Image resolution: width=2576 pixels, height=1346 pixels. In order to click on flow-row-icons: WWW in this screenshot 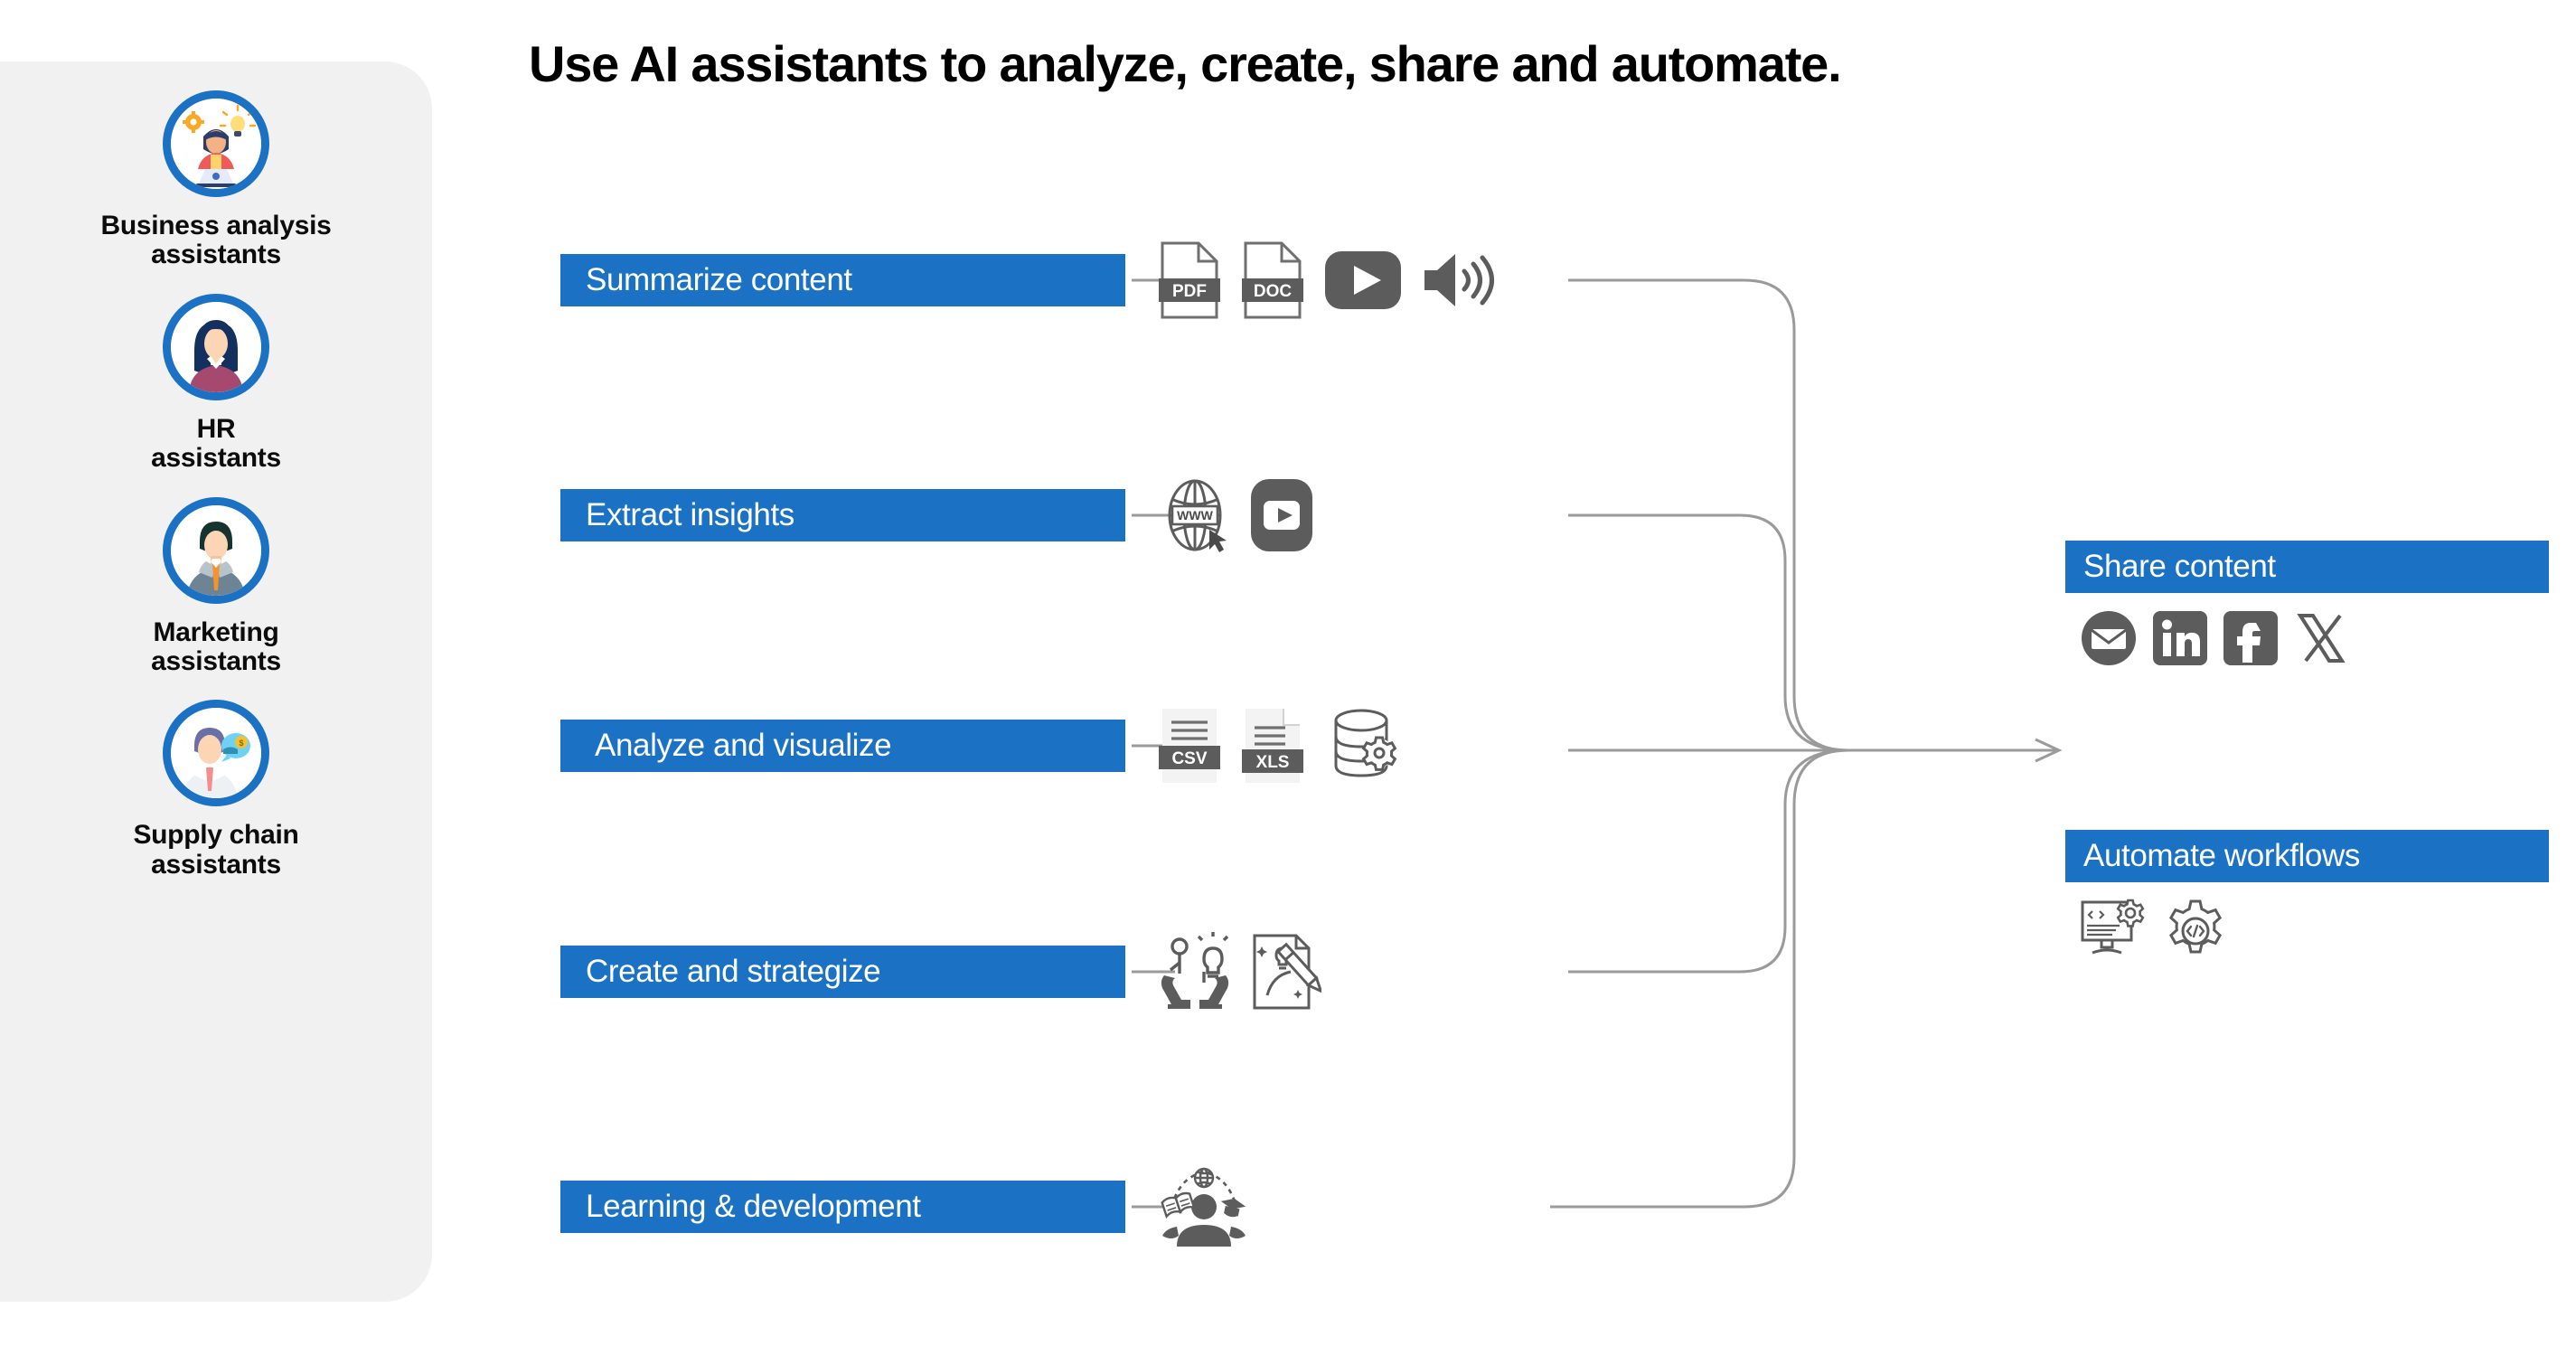, I will do `click(1235, 515)`.